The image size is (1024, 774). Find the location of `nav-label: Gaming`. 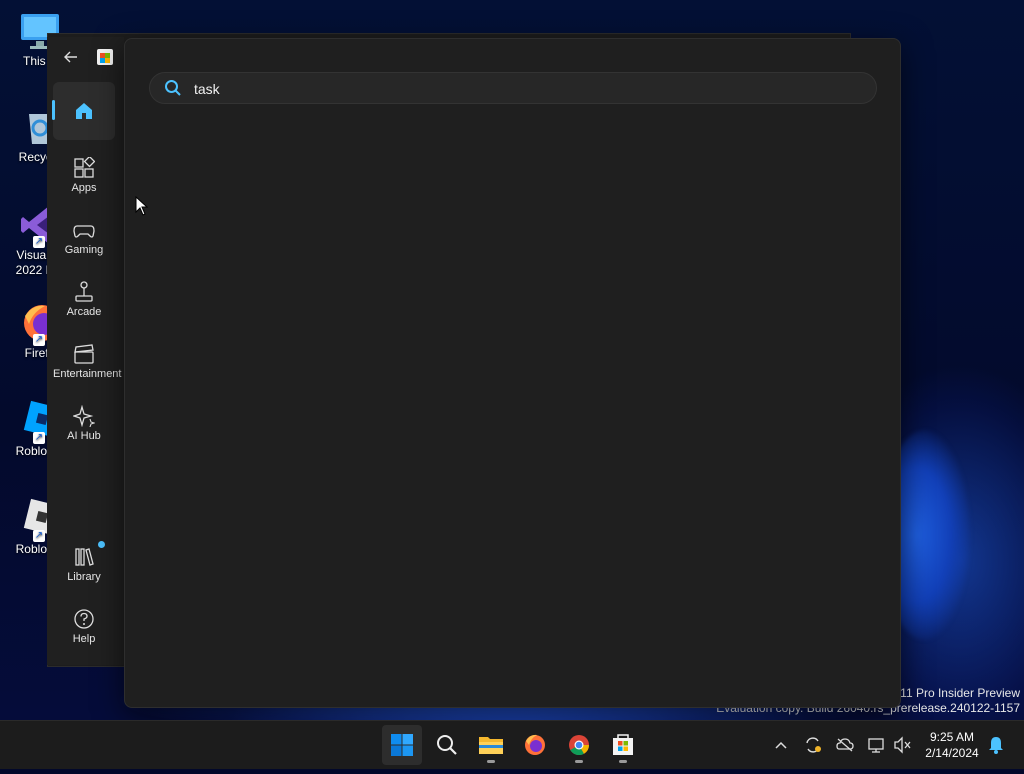

nav-label: Gaming is located at coordinates (84, 250).